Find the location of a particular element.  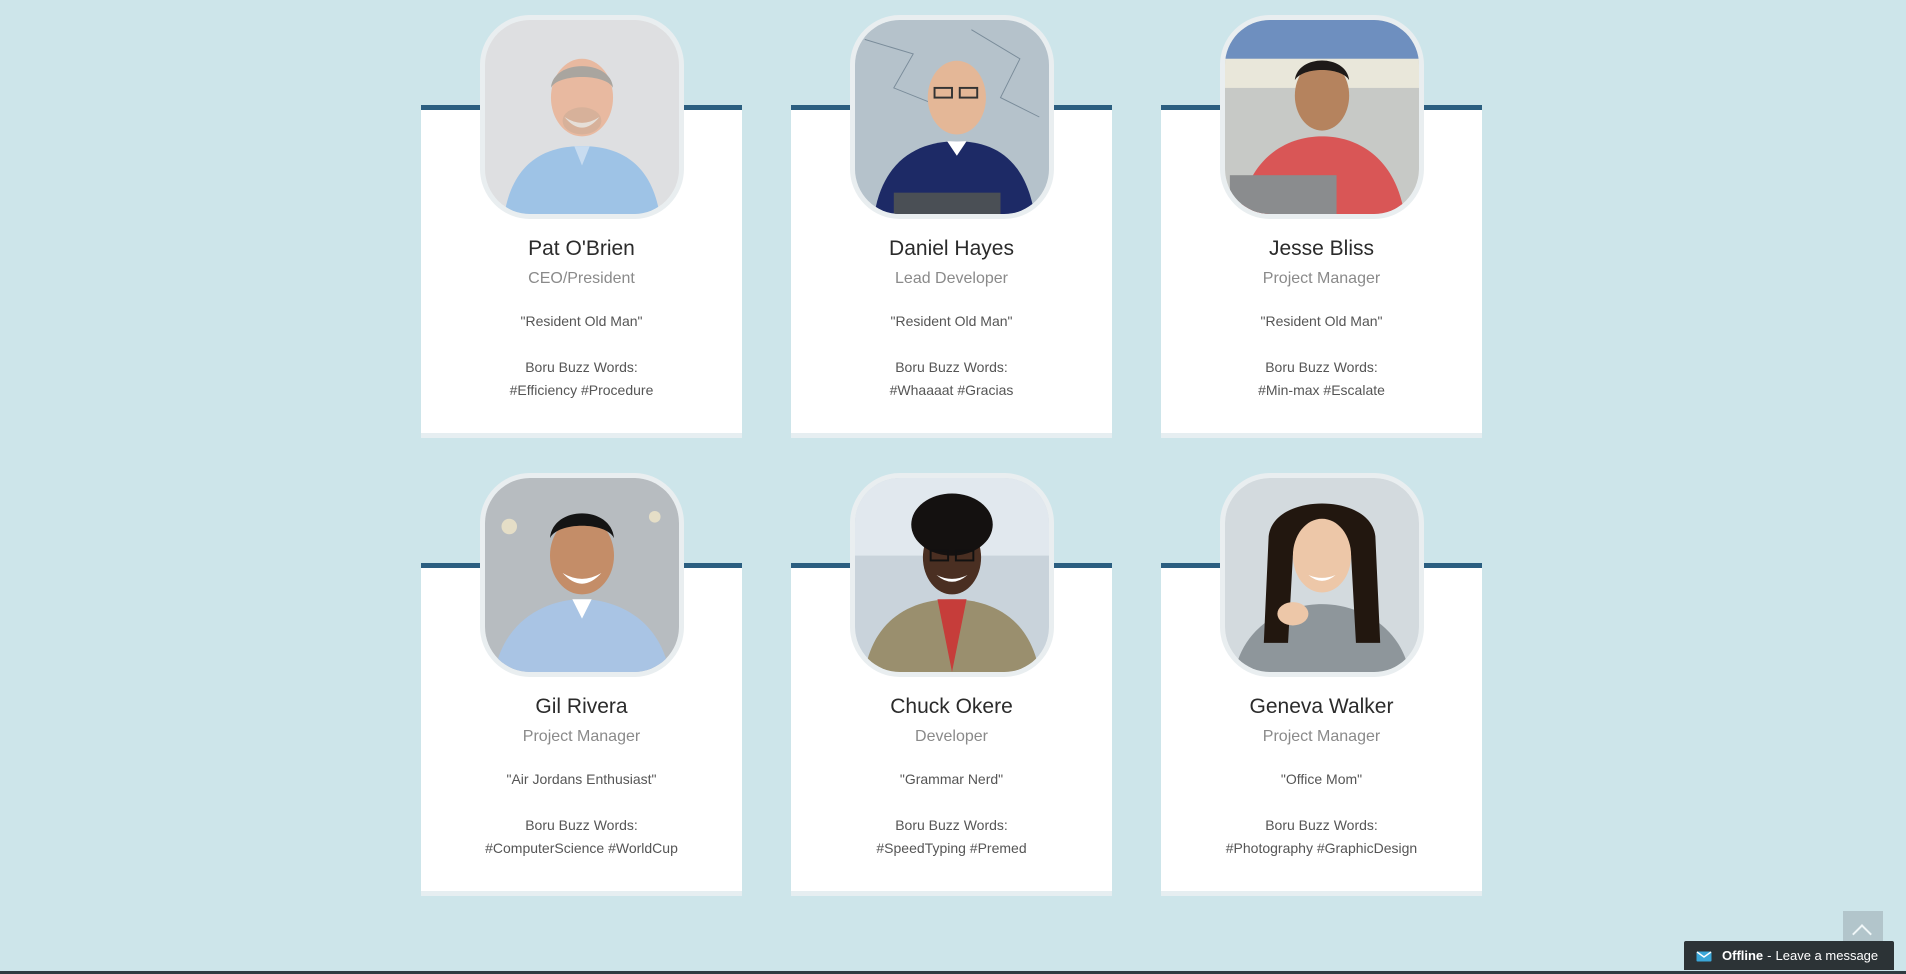

member-name: Geneva Walker is located at coordinates (1321, 706).